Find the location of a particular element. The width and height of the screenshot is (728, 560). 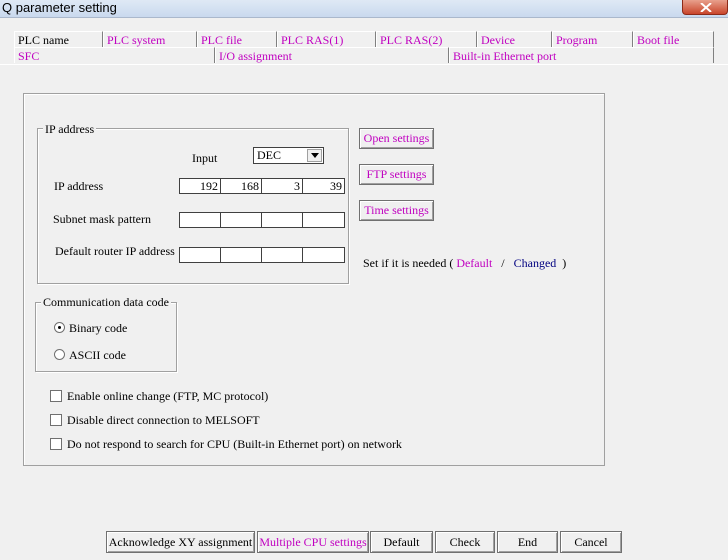

ip-address-group-label: IP address is located at coordinates (70, 129).